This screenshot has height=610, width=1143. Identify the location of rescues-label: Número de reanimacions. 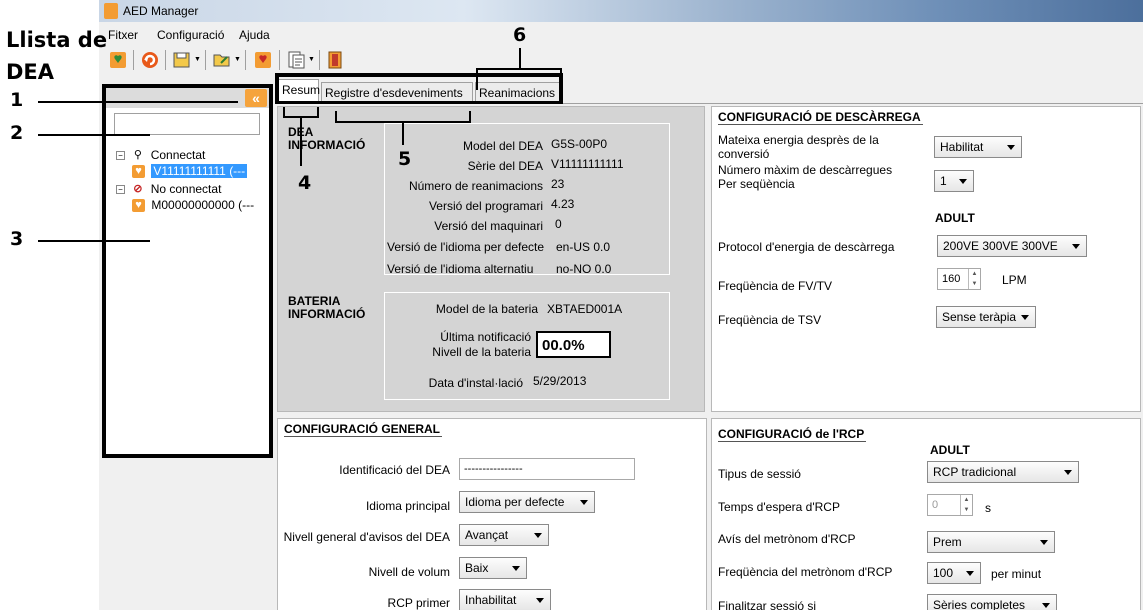
(475, 186).